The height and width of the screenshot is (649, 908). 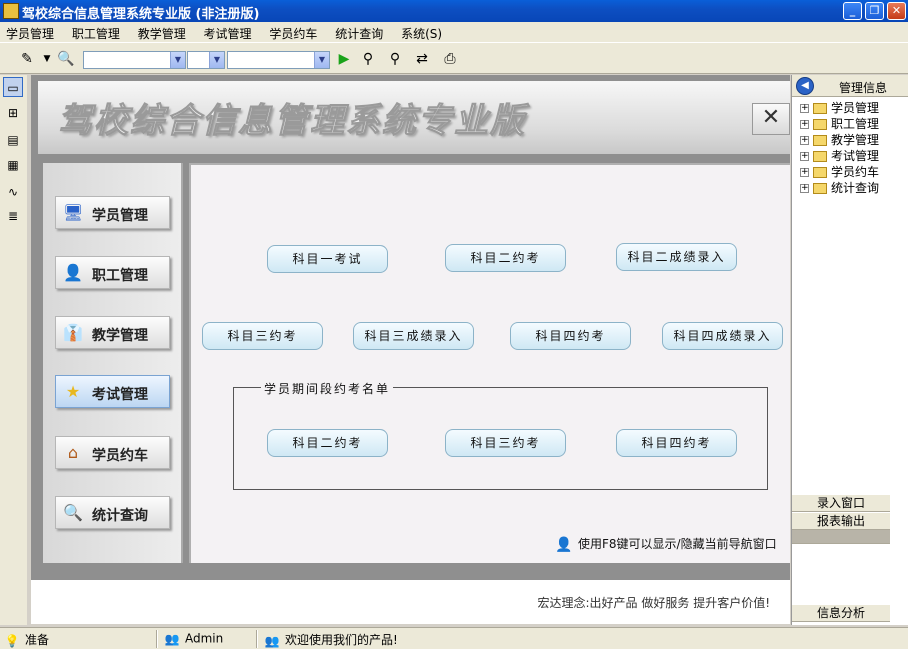 I want to click on find-next-icon: ⚲, so click(x=395, y=59).